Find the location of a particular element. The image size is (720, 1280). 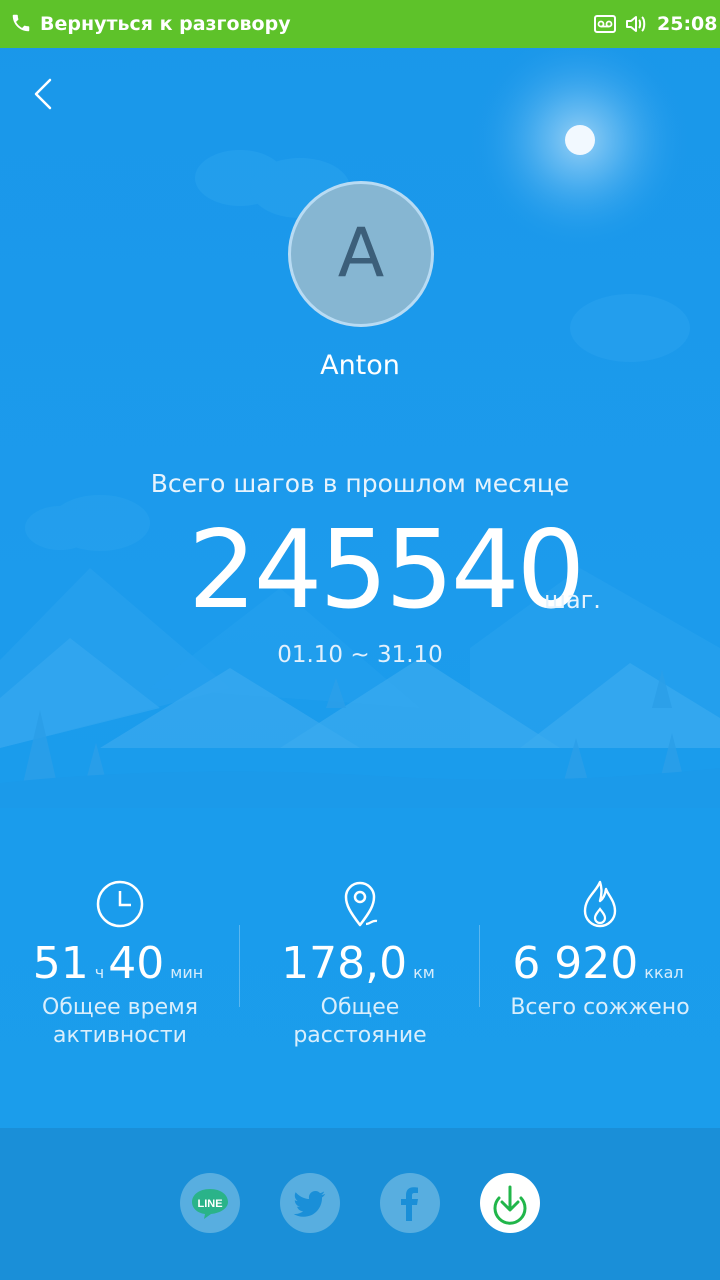

user-name: Anton is located at coordinates (360, 365).